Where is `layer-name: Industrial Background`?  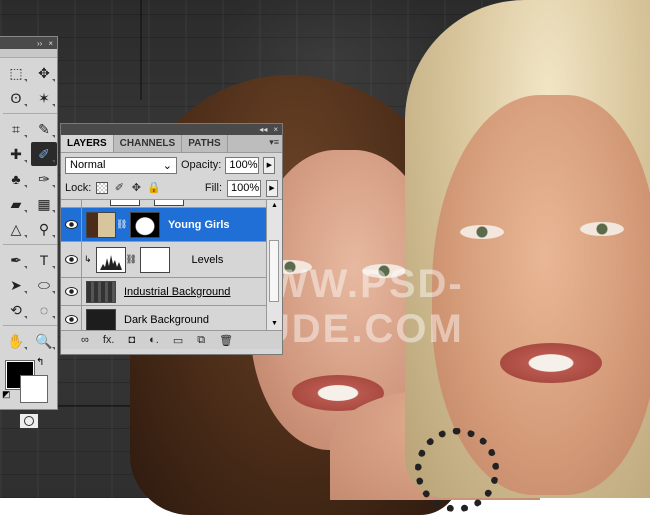
layer-name: Industrial Background is located at coordinates (177, 291).